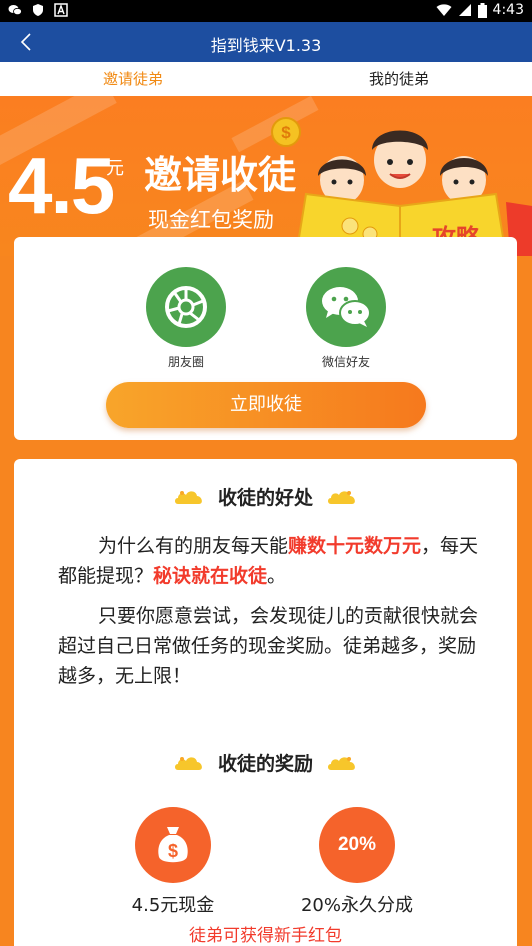  I want to click on share-wechat-circle, so click(346, 307).